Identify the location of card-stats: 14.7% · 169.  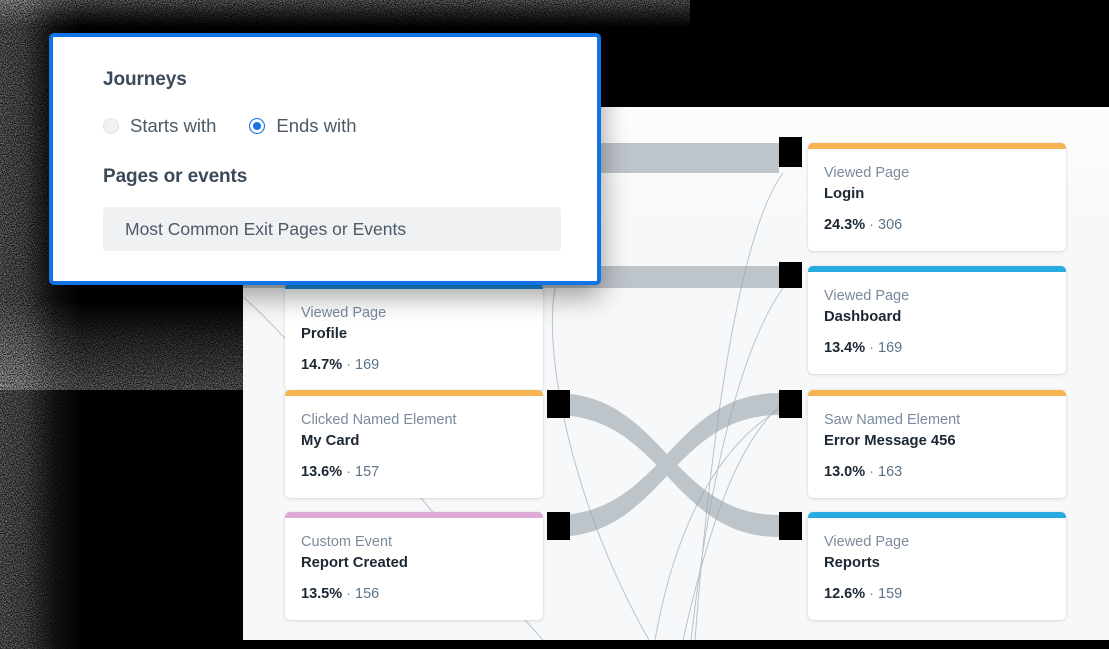
(414, 365).